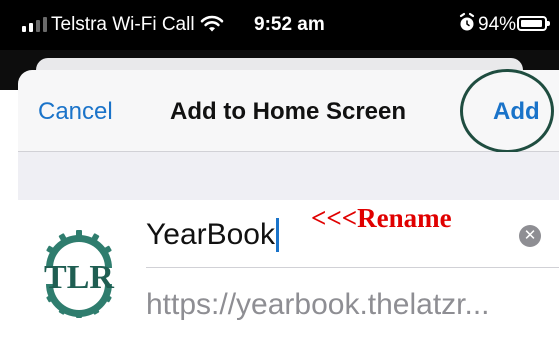  Describe the element at coordinates (210, 235) in the screenshot. I see `shortcut-name-value: YearBook` at that location.